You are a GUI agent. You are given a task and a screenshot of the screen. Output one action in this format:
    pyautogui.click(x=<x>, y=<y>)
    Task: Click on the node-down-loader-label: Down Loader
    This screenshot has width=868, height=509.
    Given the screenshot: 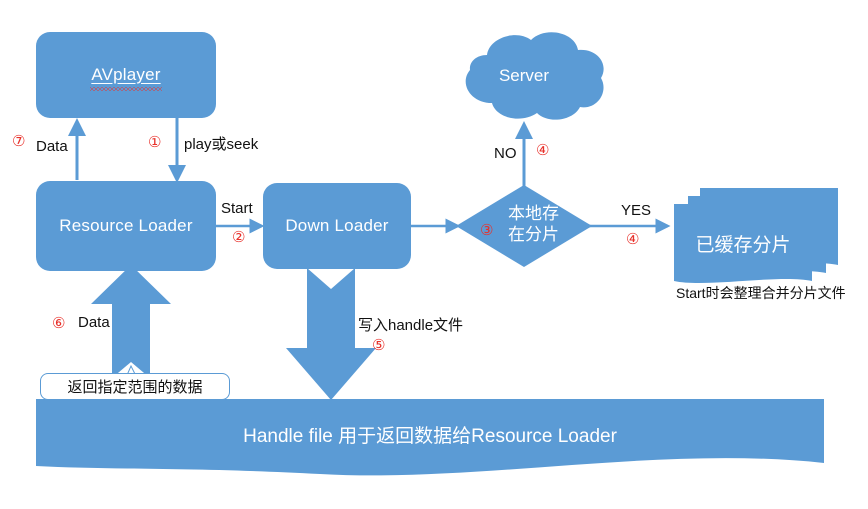 What is the action you would take?
    pyautogui.click(x=337, y=225)
    